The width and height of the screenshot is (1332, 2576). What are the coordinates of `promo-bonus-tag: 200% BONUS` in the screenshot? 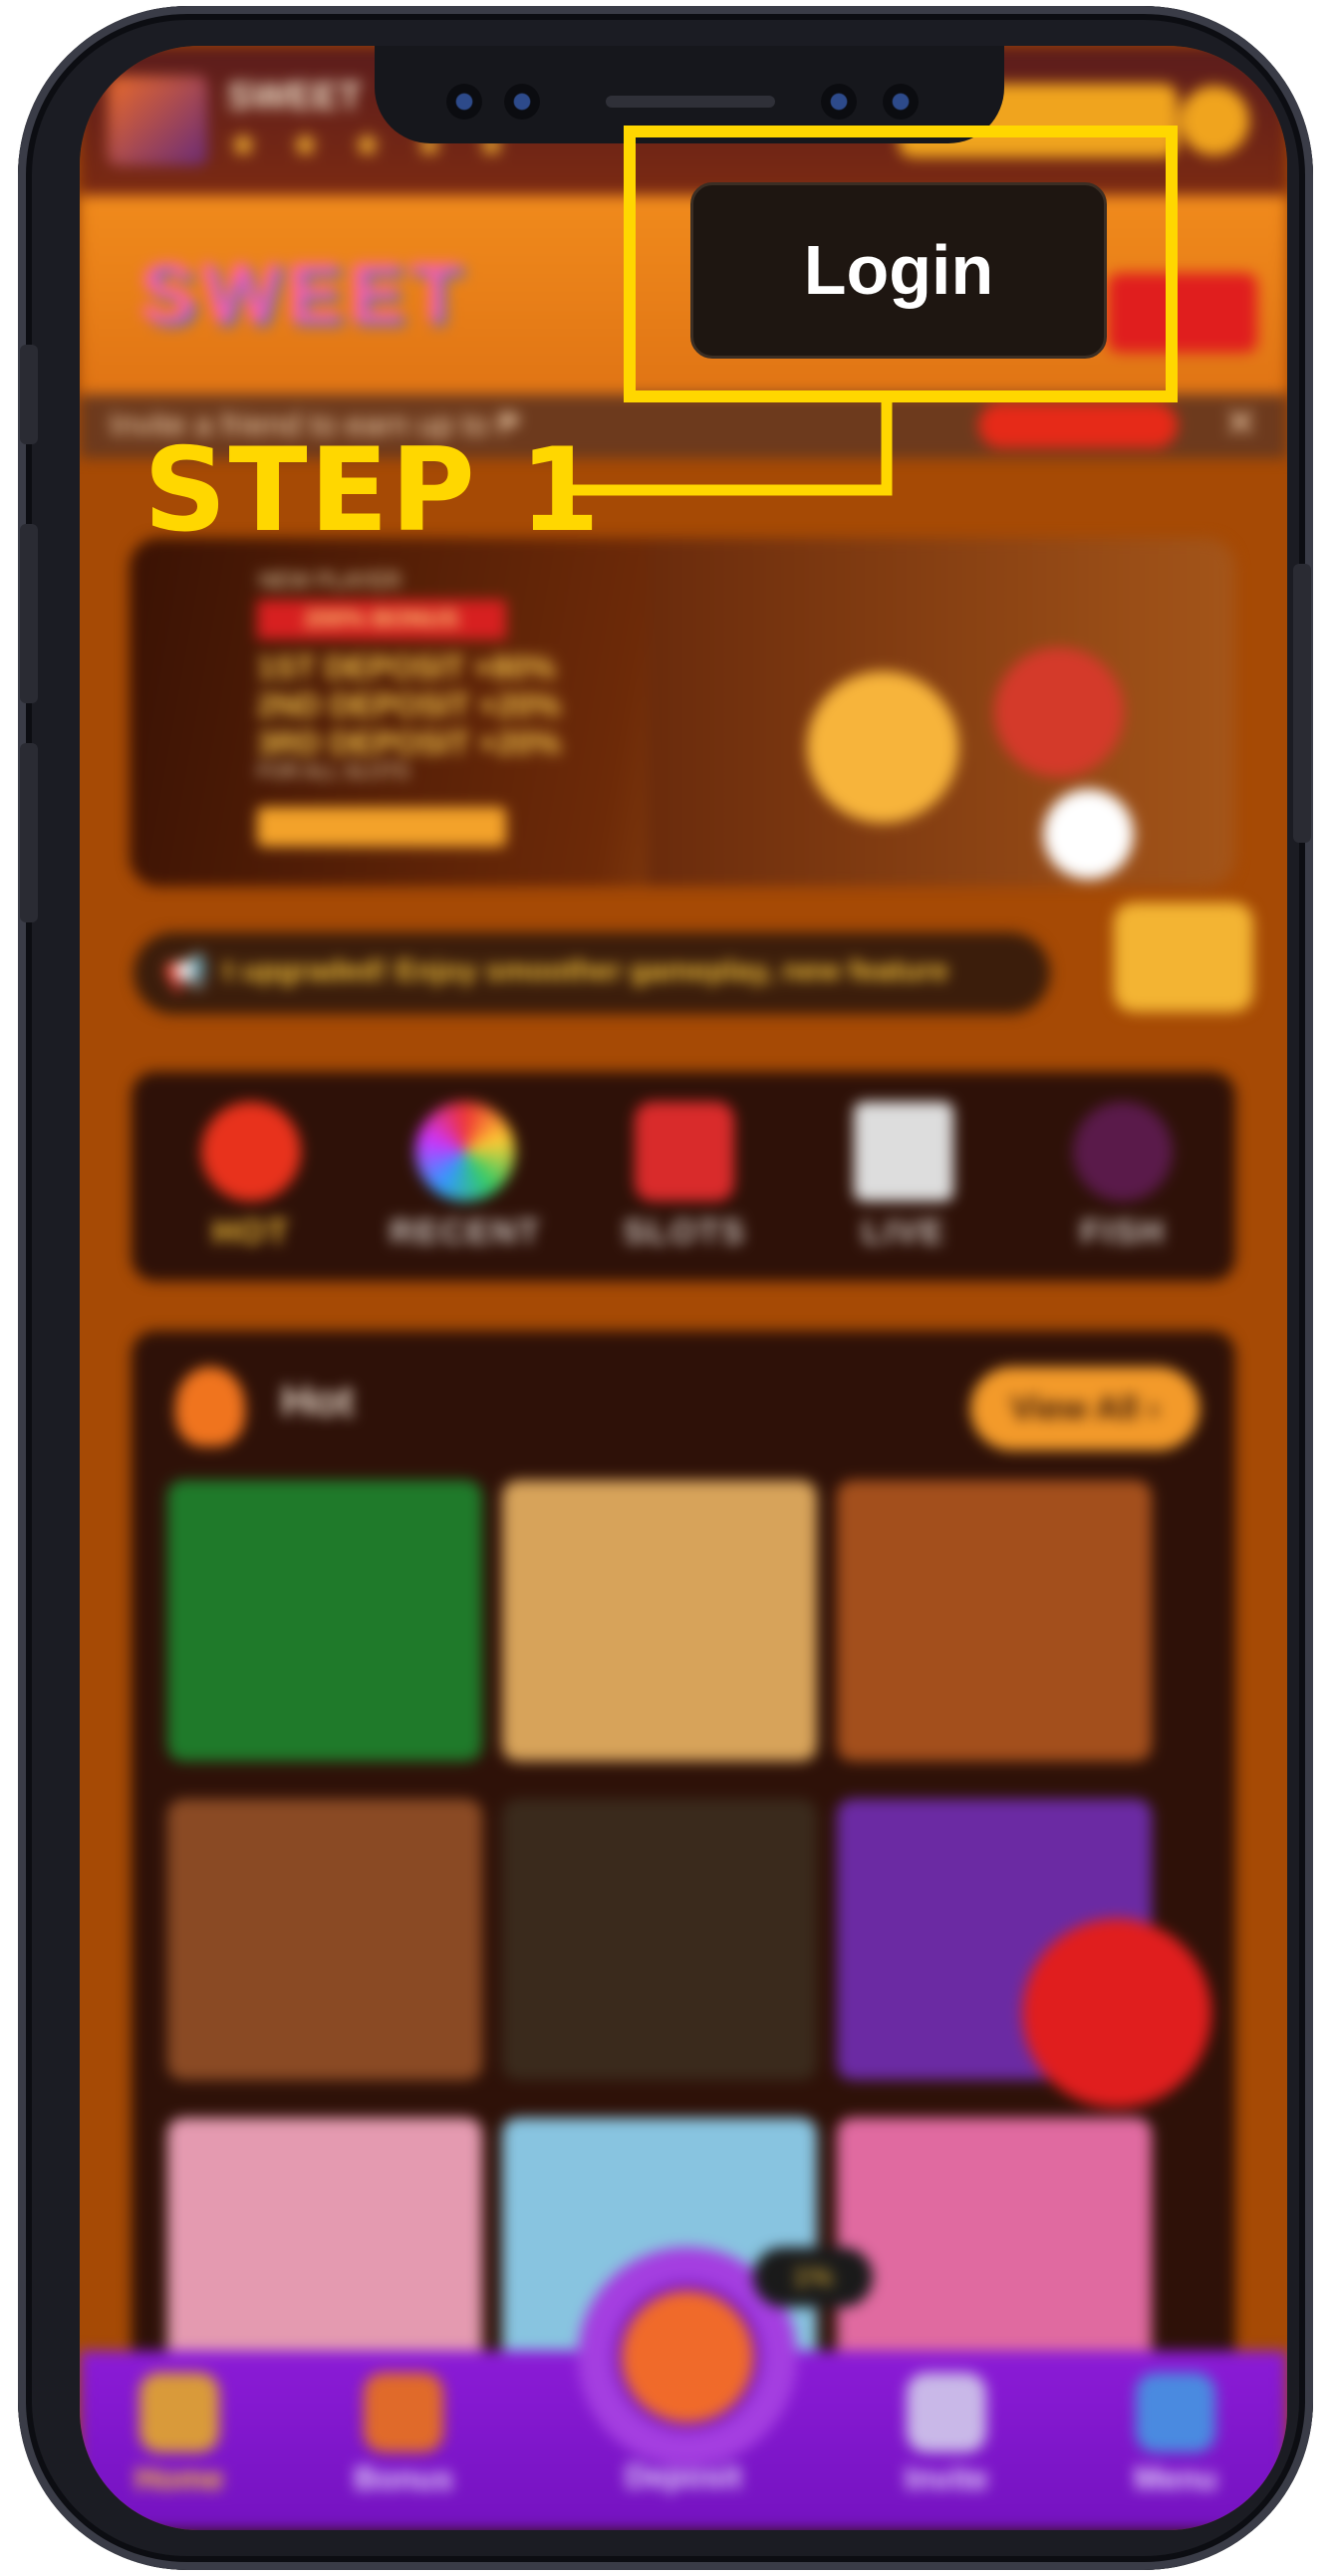 It's located at (381, 620).